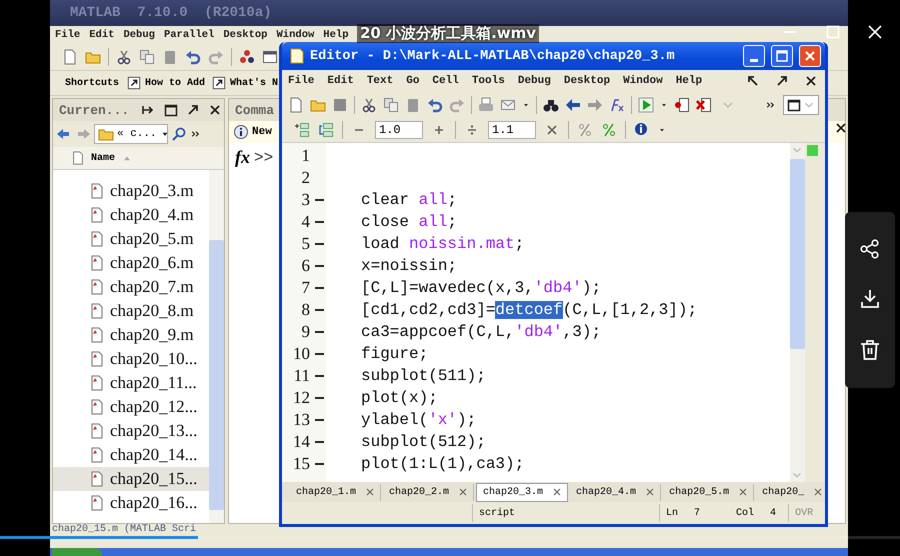  Describe the element at coordinates (522, 492) in the screenshot. I see `file-tab: chap20_3.m` at that location.